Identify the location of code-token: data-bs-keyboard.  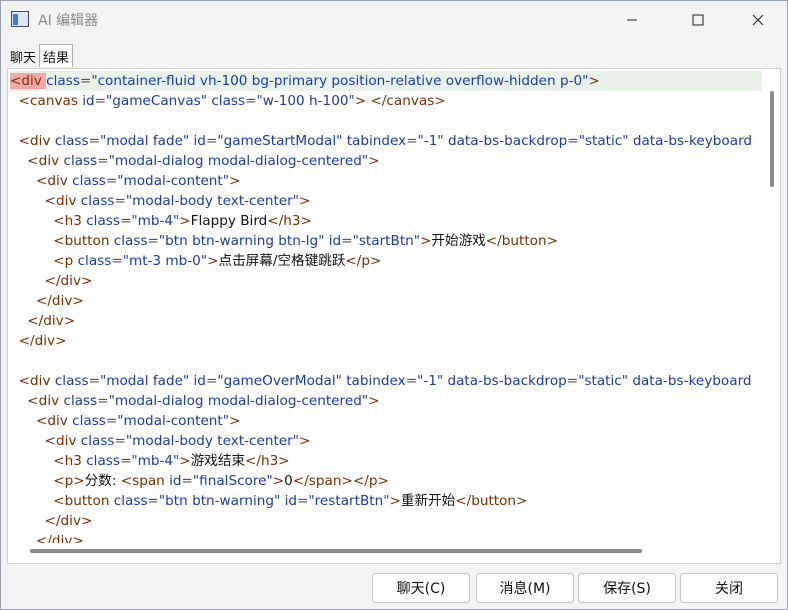
(690, 141).